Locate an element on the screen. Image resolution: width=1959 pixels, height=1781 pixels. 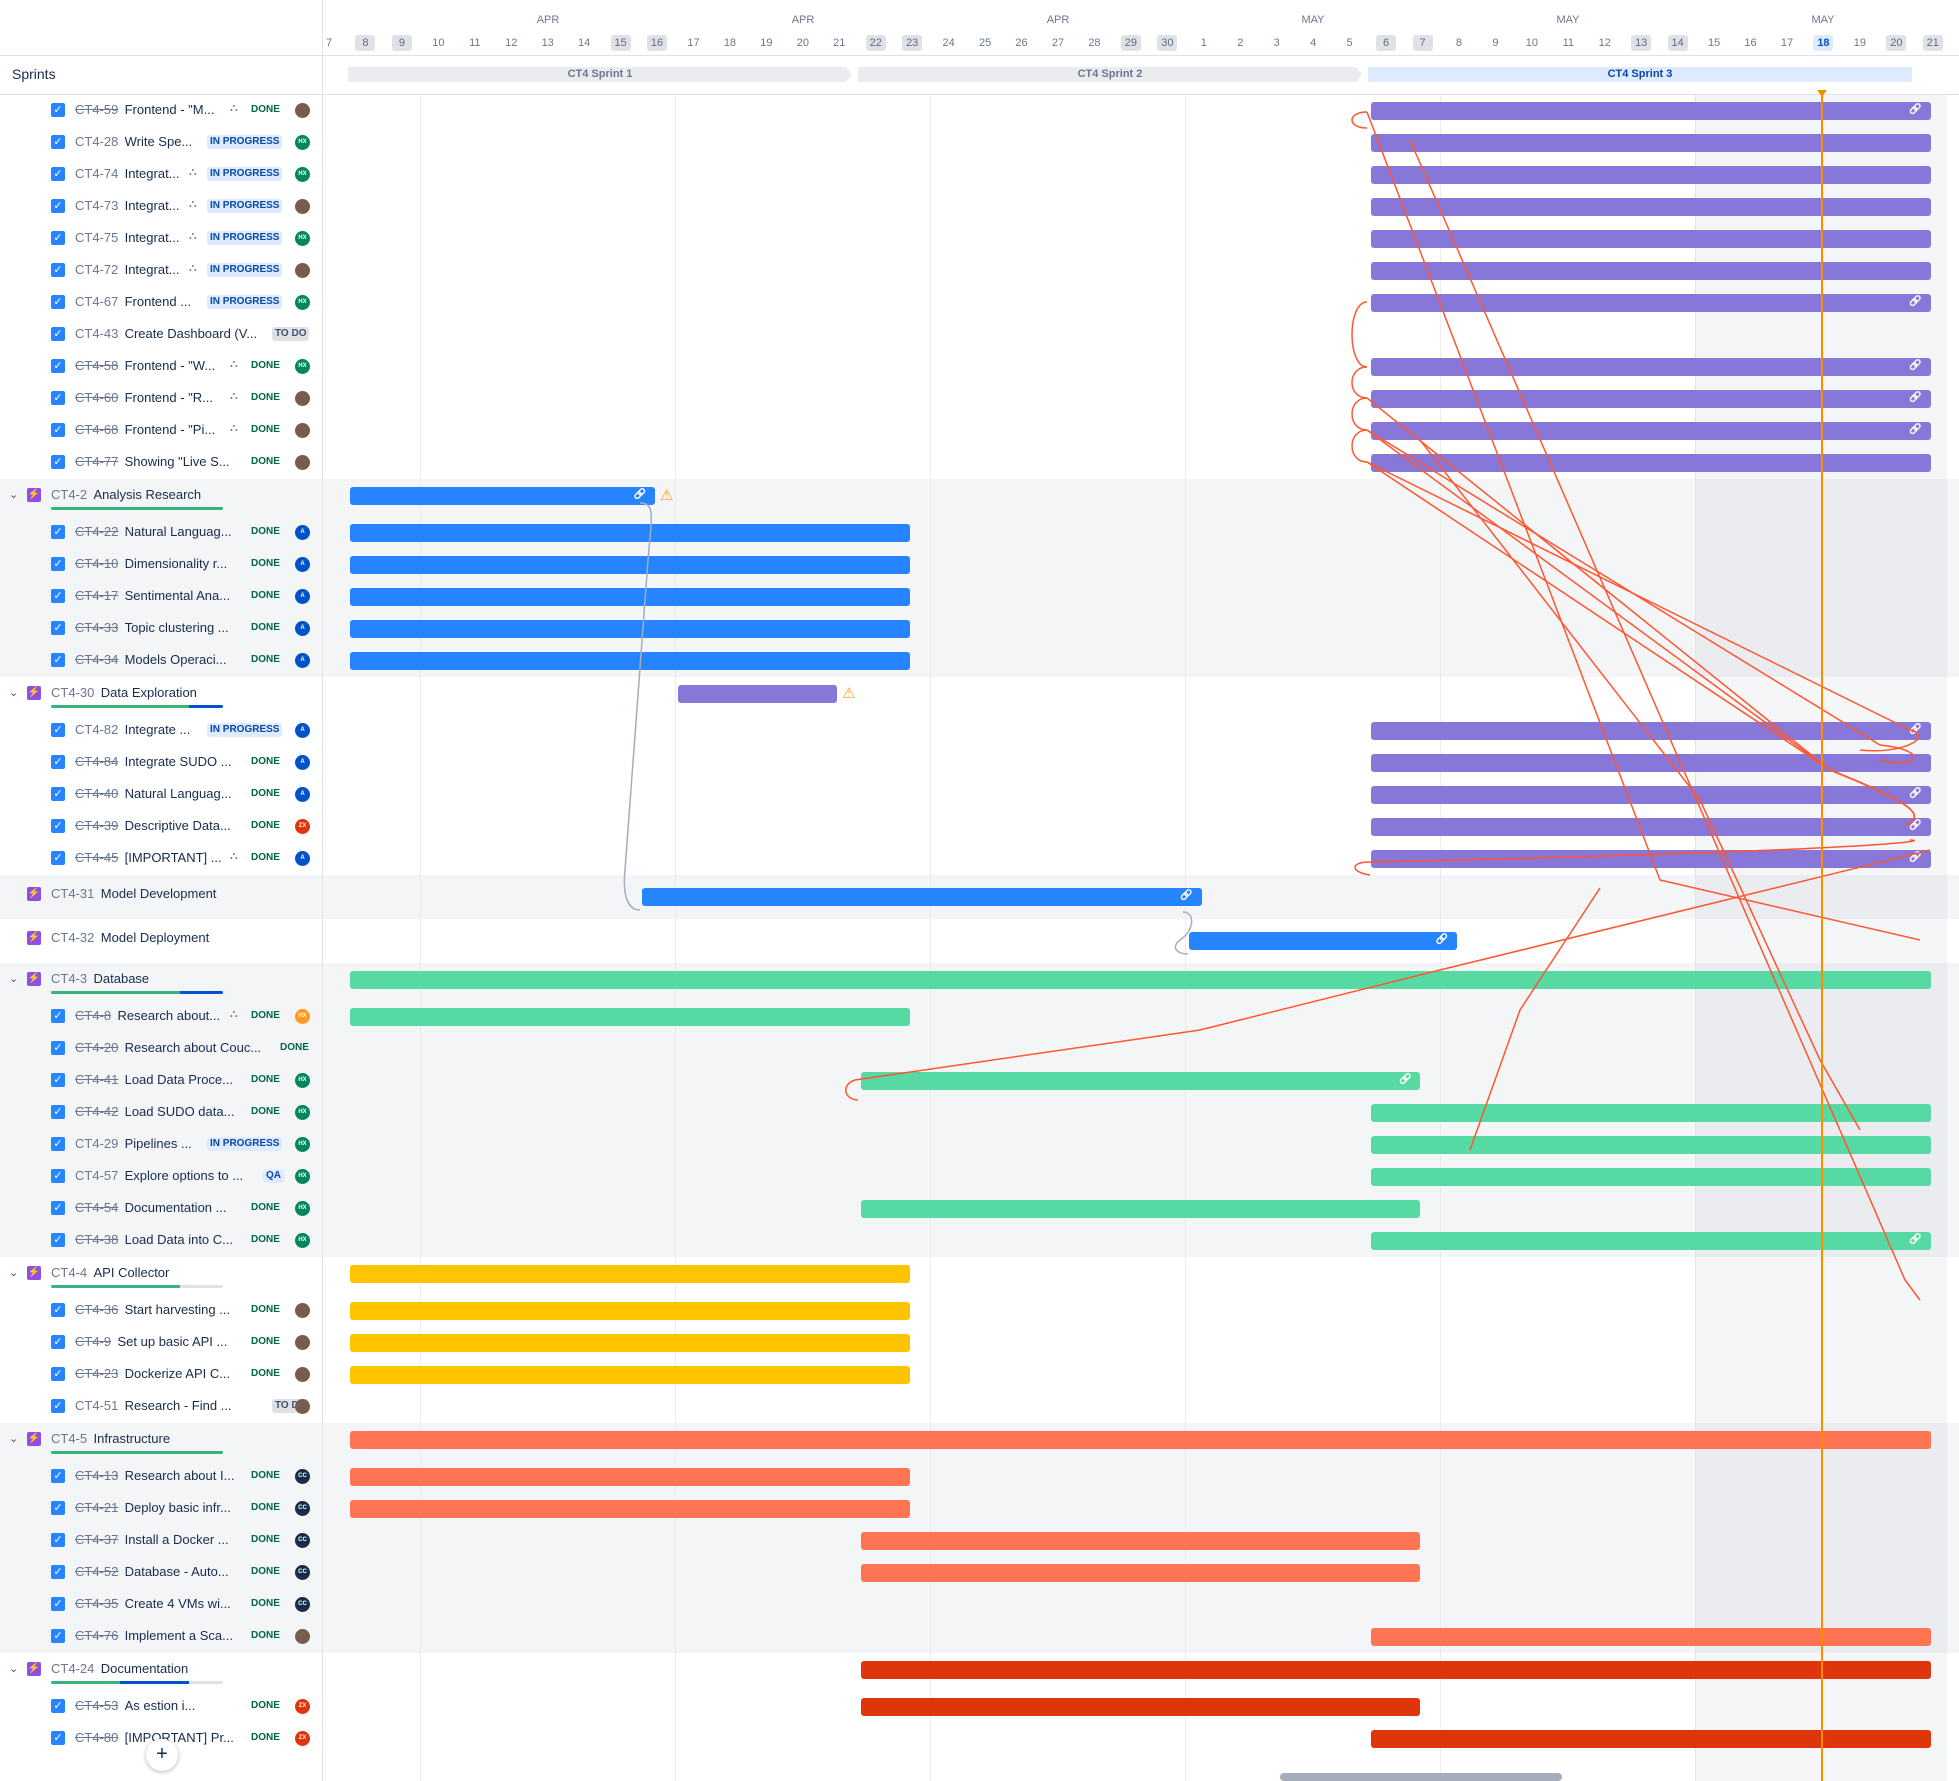
issue-key: CT4-67 is located at coordinates (96, 301).